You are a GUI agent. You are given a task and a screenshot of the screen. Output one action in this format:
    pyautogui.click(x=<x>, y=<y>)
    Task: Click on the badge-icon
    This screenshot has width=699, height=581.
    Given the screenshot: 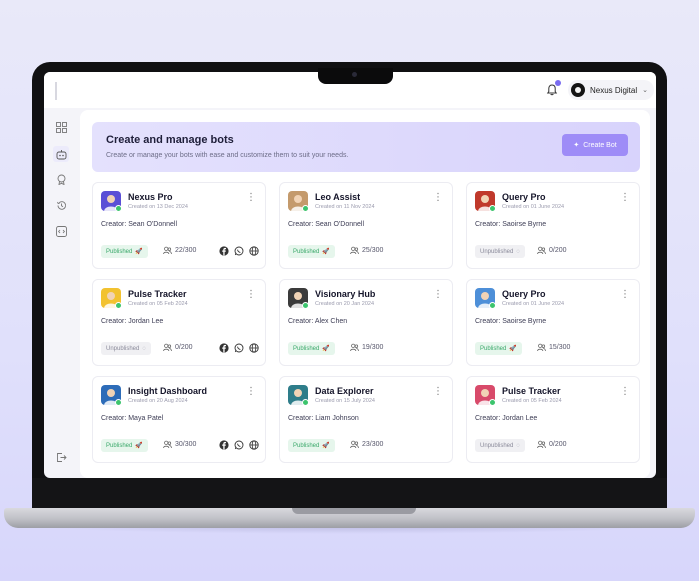 What is the action you would take?
    pyautogui.click(x=61, y=179)
    